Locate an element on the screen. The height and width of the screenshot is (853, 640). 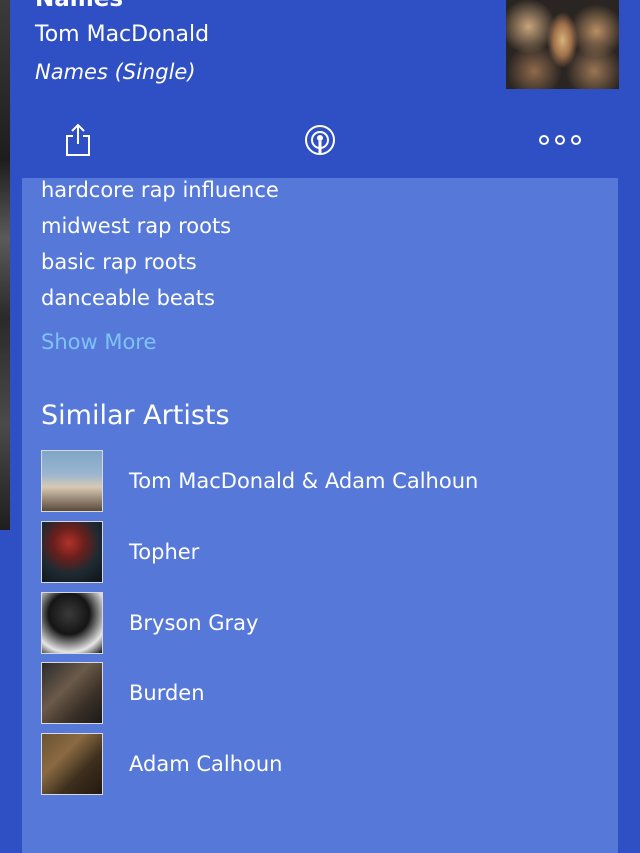
podcast-button is located at coordinates (320, 140).